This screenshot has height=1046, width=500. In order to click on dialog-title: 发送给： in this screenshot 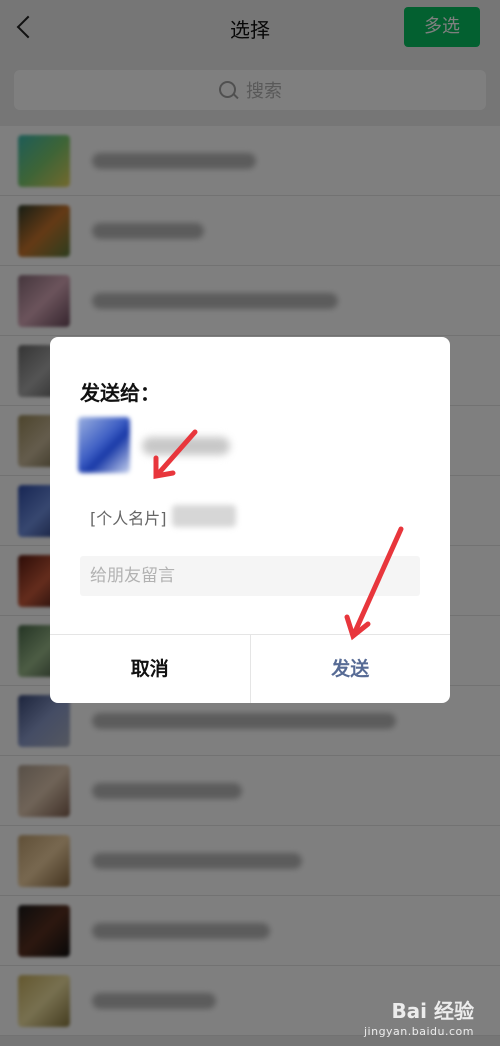, I will do `click(120, 393)`.